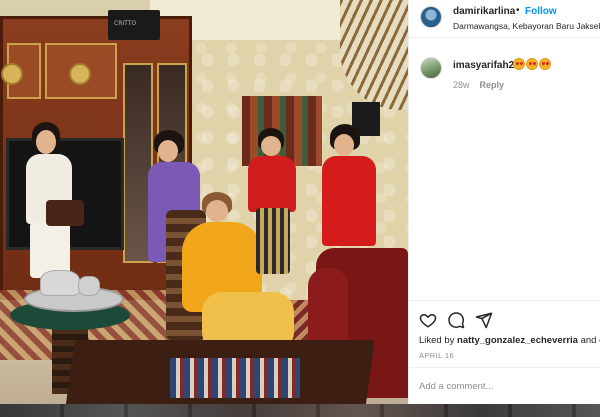  What do you see at coordinates (235, 378) in the screenshot?
I see `table-runner` at bounding box center [235, 378].